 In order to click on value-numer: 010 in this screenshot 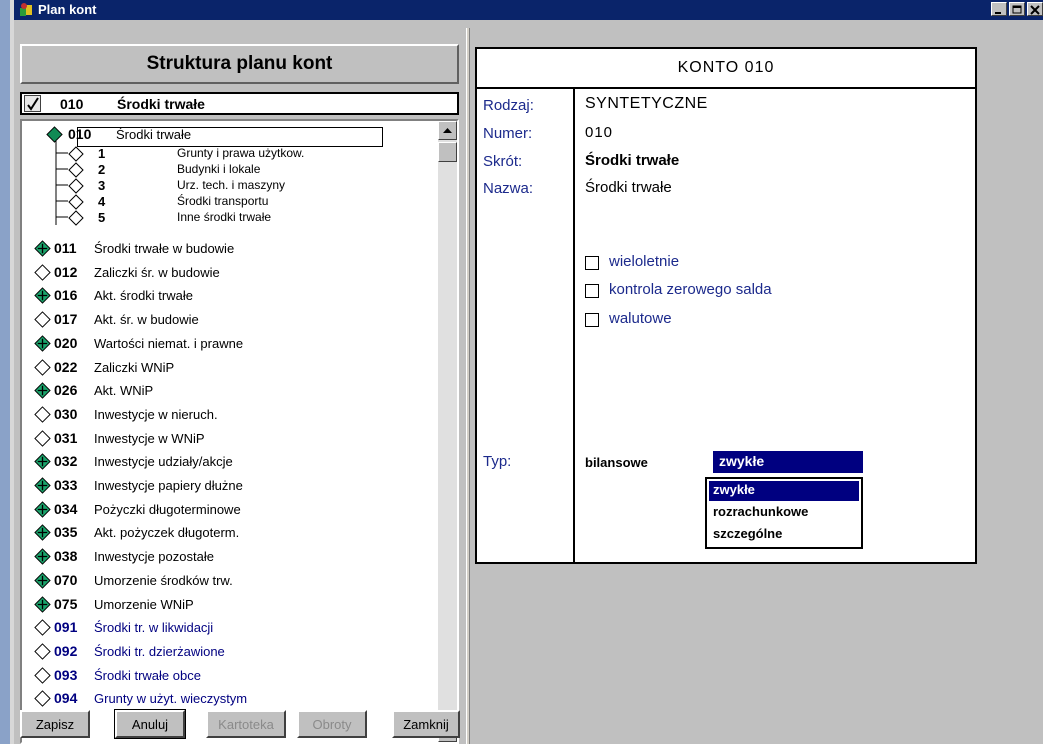, I will do `click(599, 132)`.